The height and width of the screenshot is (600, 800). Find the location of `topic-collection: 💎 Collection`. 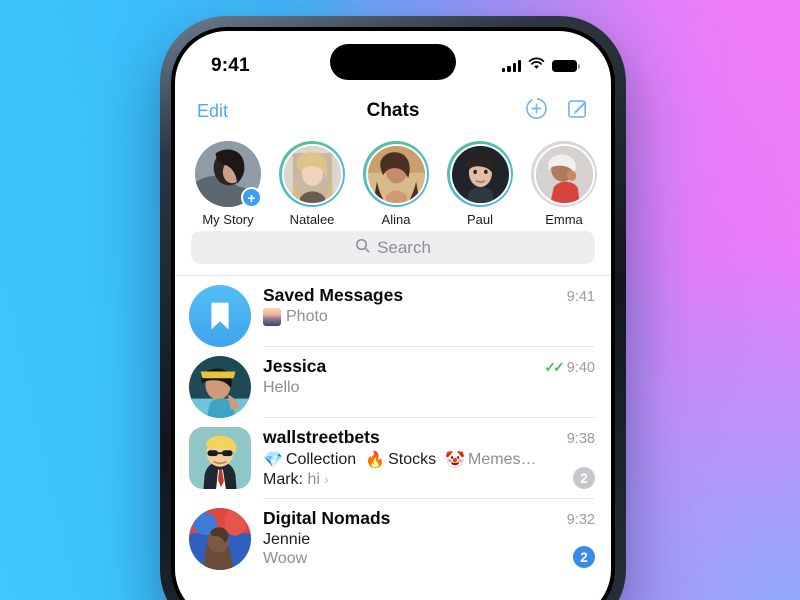

topic-collection: 💎 Collection is located at coordinates (309, 460).